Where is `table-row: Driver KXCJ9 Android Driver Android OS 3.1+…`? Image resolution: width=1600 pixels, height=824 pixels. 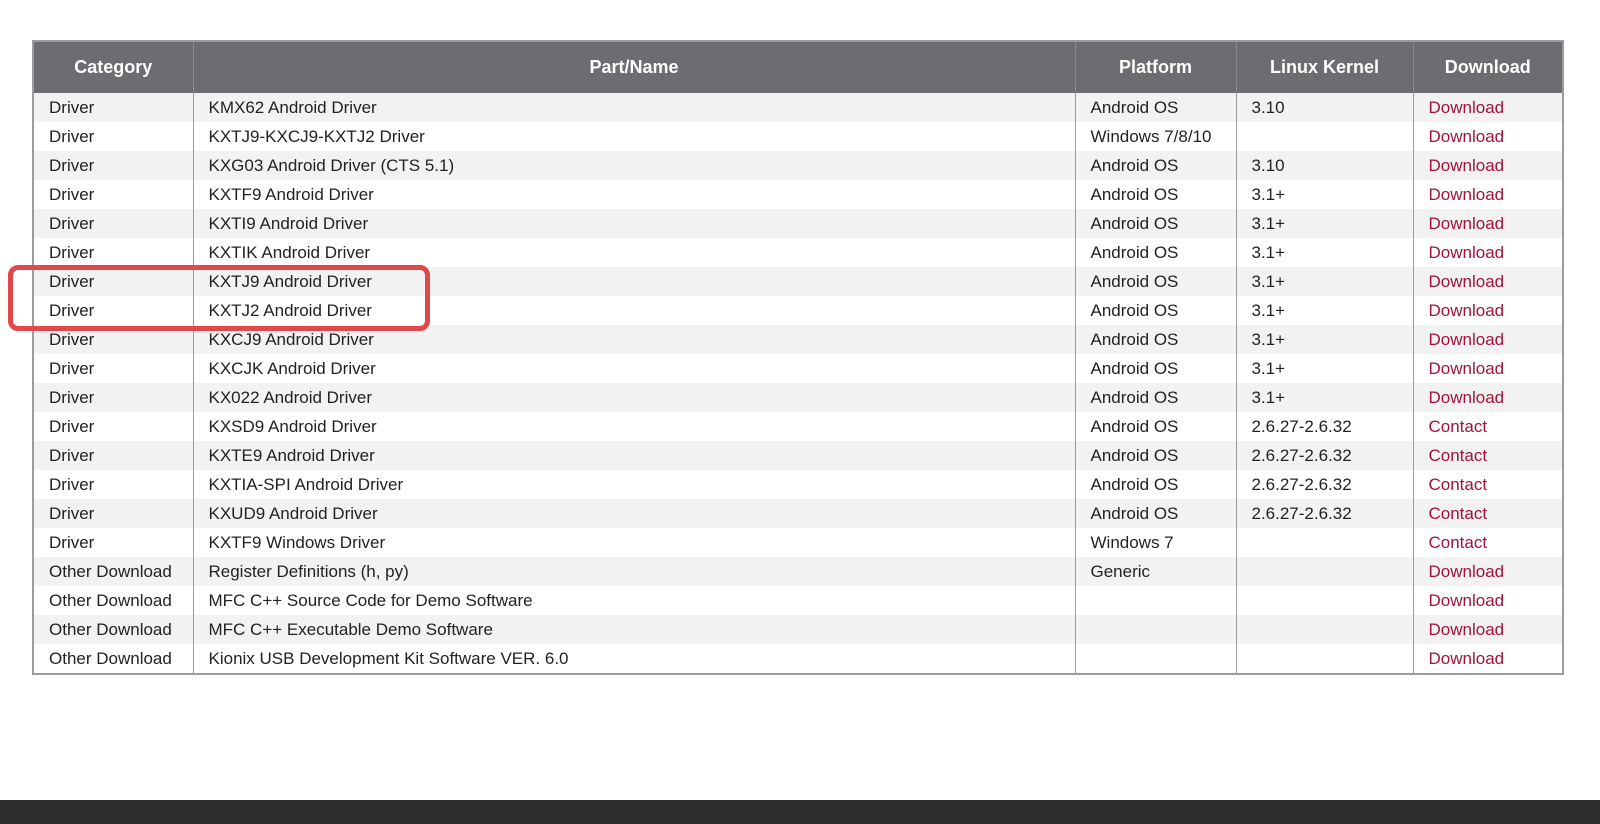
table-row: Driver KXCJ9 Android Driver Android OS 3.1+… is located at coordinates (798, 339).